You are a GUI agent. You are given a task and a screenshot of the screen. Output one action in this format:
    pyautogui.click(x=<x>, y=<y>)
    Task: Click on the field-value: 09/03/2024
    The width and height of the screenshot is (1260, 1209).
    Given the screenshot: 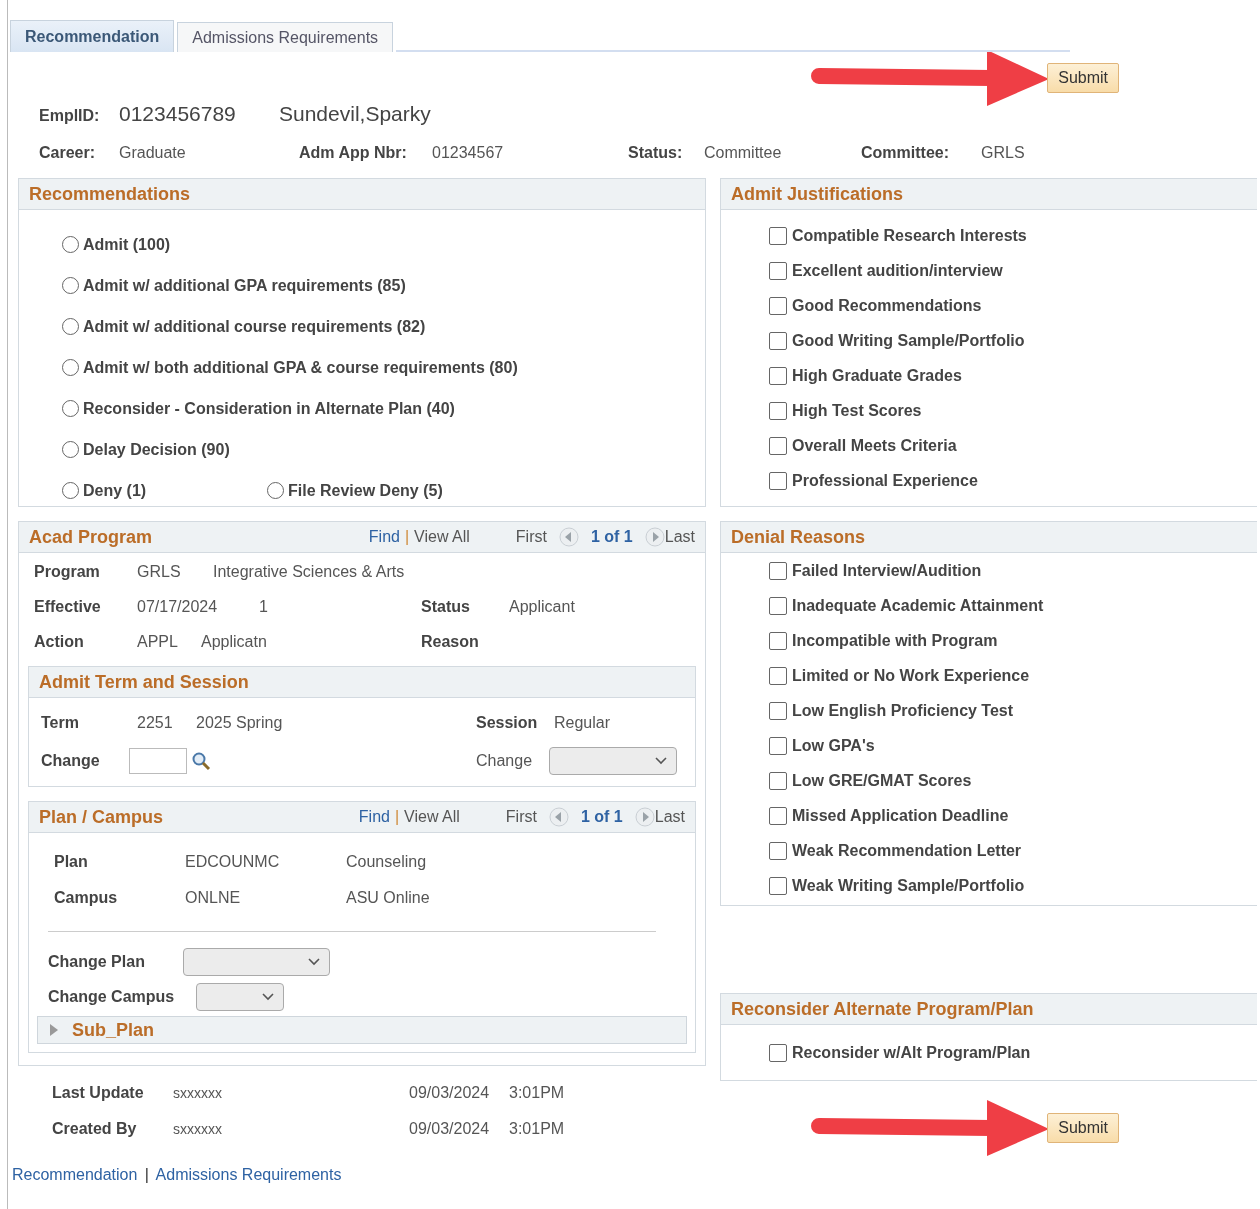 What is the action you would take?
    pyautogui.click(x=450, y=1093)
    